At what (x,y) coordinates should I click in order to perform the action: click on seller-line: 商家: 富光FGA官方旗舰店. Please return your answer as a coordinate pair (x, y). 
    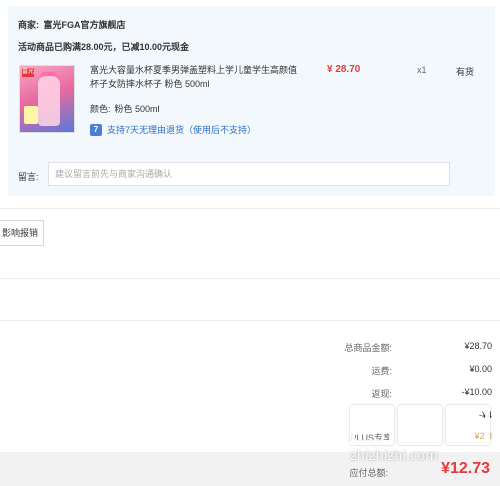
    Looking at the image, I should click on (72, 24).